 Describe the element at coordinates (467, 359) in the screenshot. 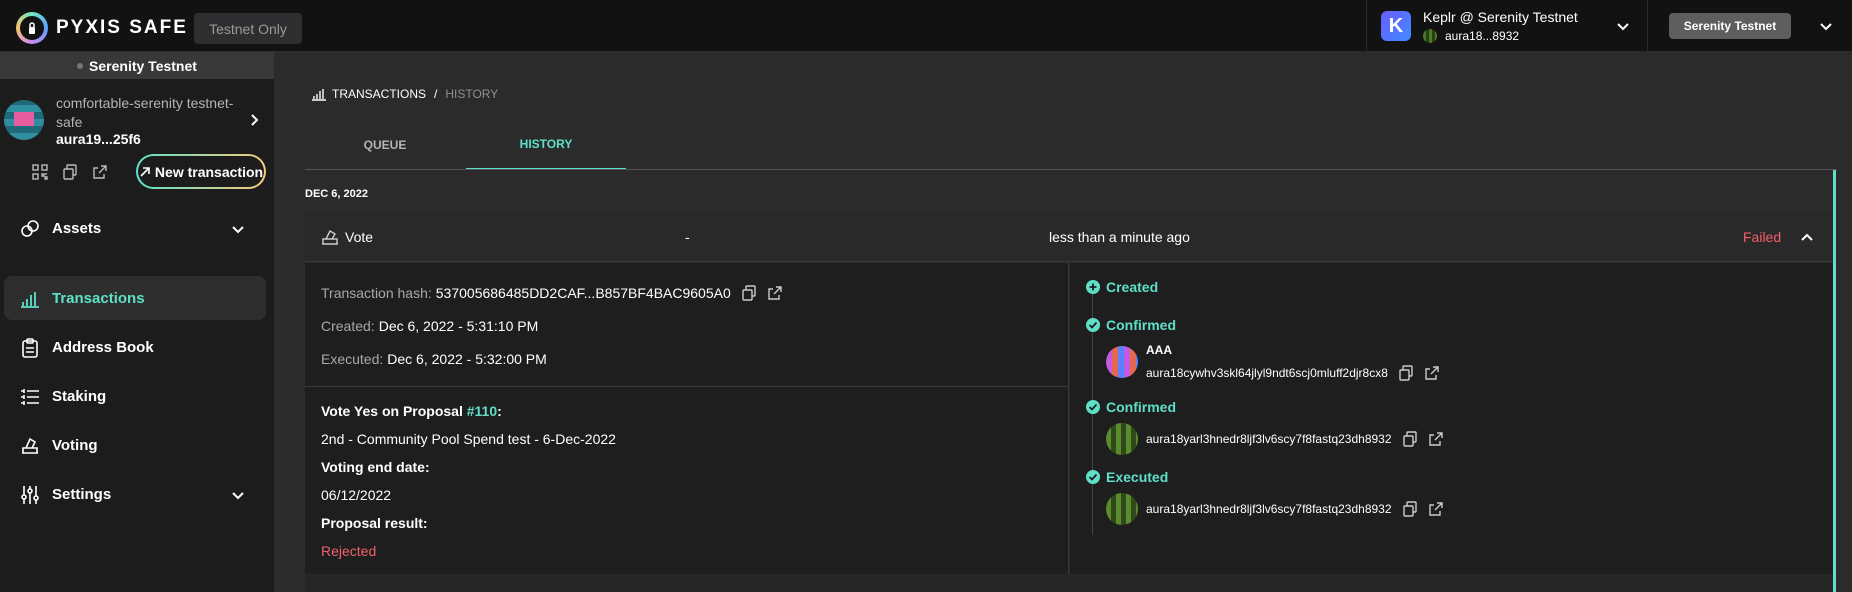

I see `executed-value: Dec 6, 2022 - 5:32:00 PM` at that location.